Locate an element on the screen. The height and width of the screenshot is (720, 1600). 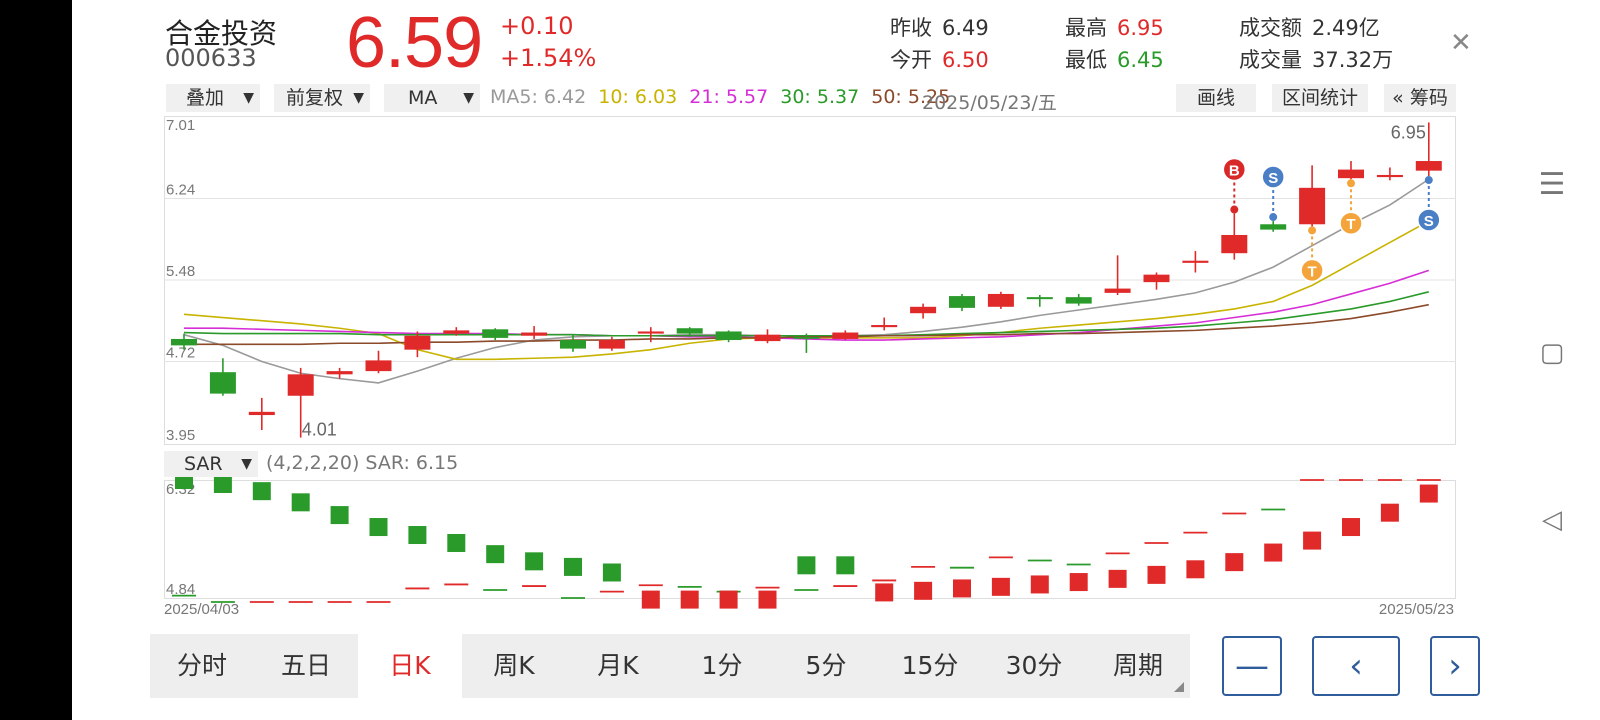
stock-code: 000633 is located at coordinates (211, 58).